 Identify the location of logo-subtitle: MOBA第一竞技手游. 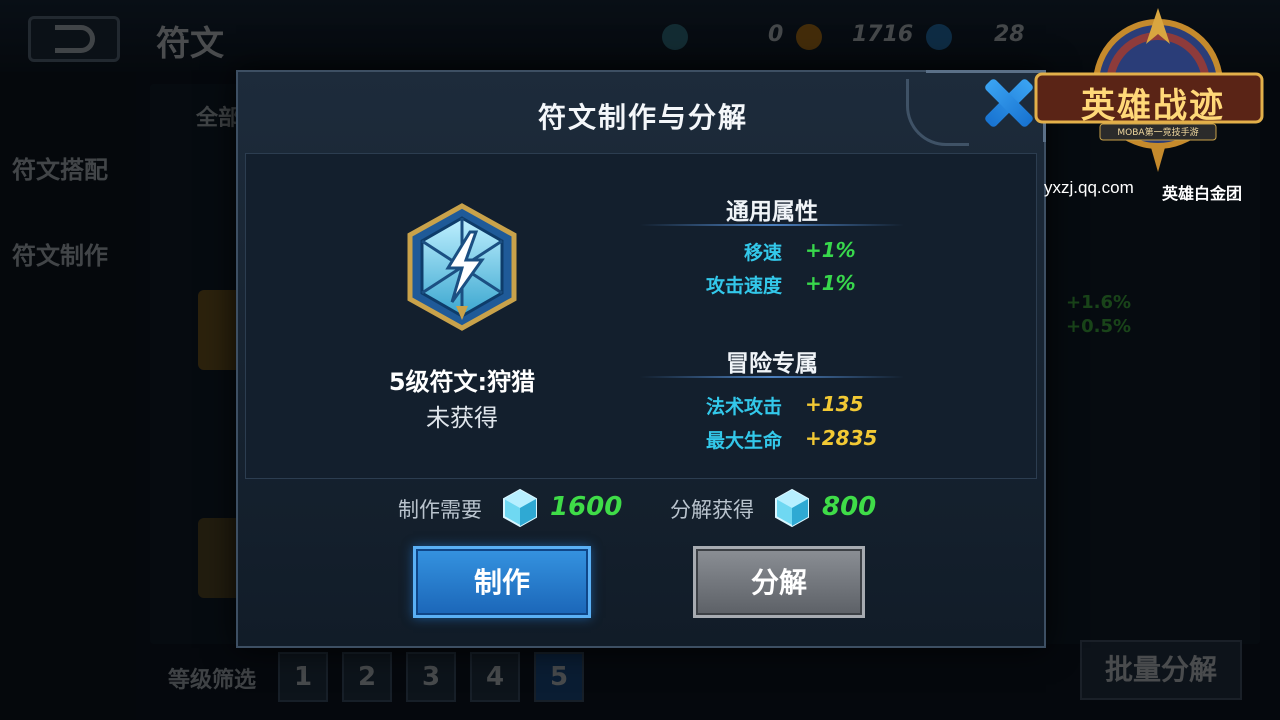
(1158, 133).